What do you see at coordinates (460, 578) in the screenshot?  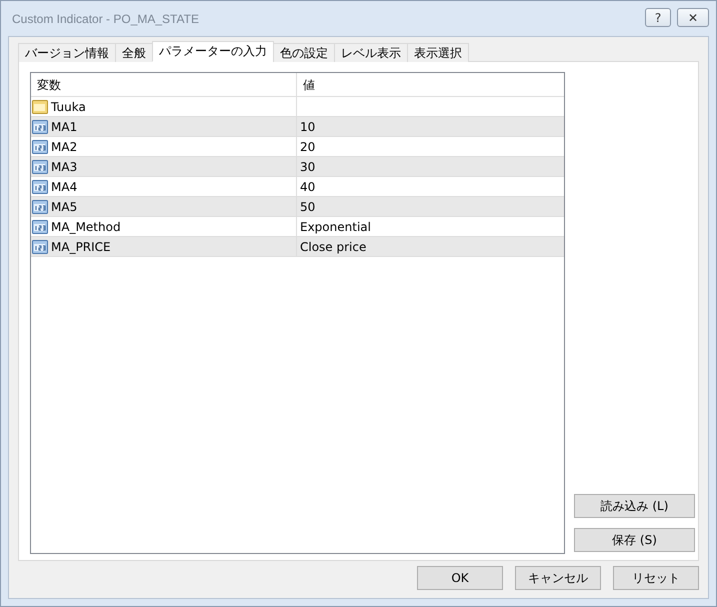 I see `dialog-button: OK` at bounding box center [460, 578].